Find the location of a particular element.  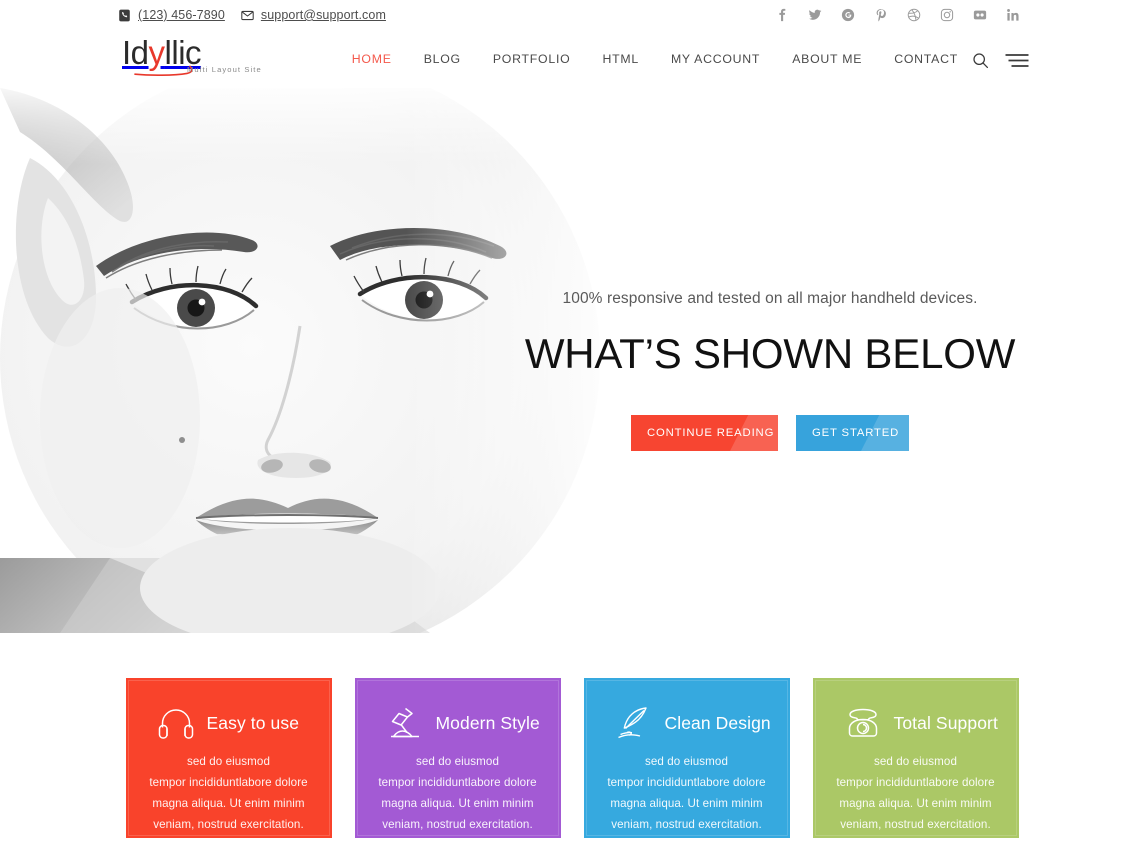

logo-accent-letter: y is located at coordinates (157, 52).